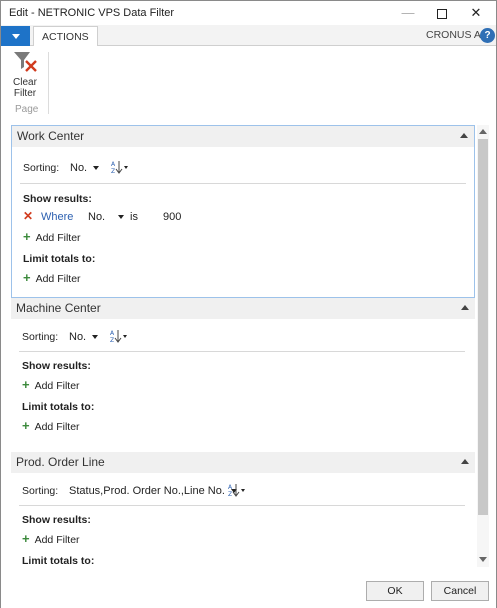 The height and width of the screenshot is (608, 497). I want to click on sorting-dropdown: Status,Prod. Order No.,Line No., so click(153, 491).